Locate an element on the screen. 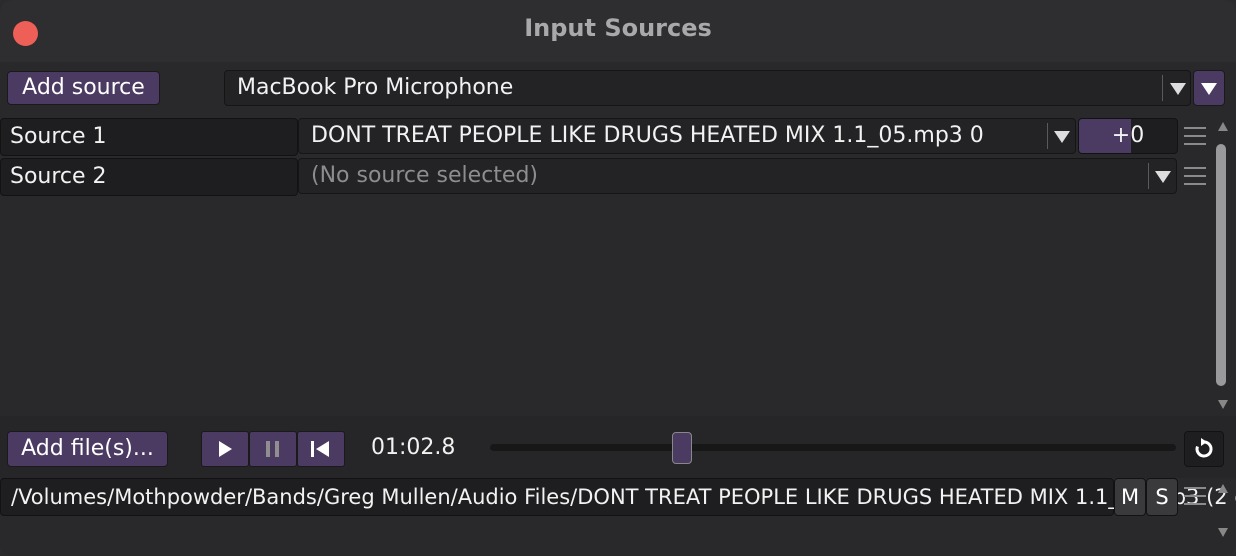 The height and width of the screenshot is (556, 1236). rewind-button is located at coordinates (321, 449).